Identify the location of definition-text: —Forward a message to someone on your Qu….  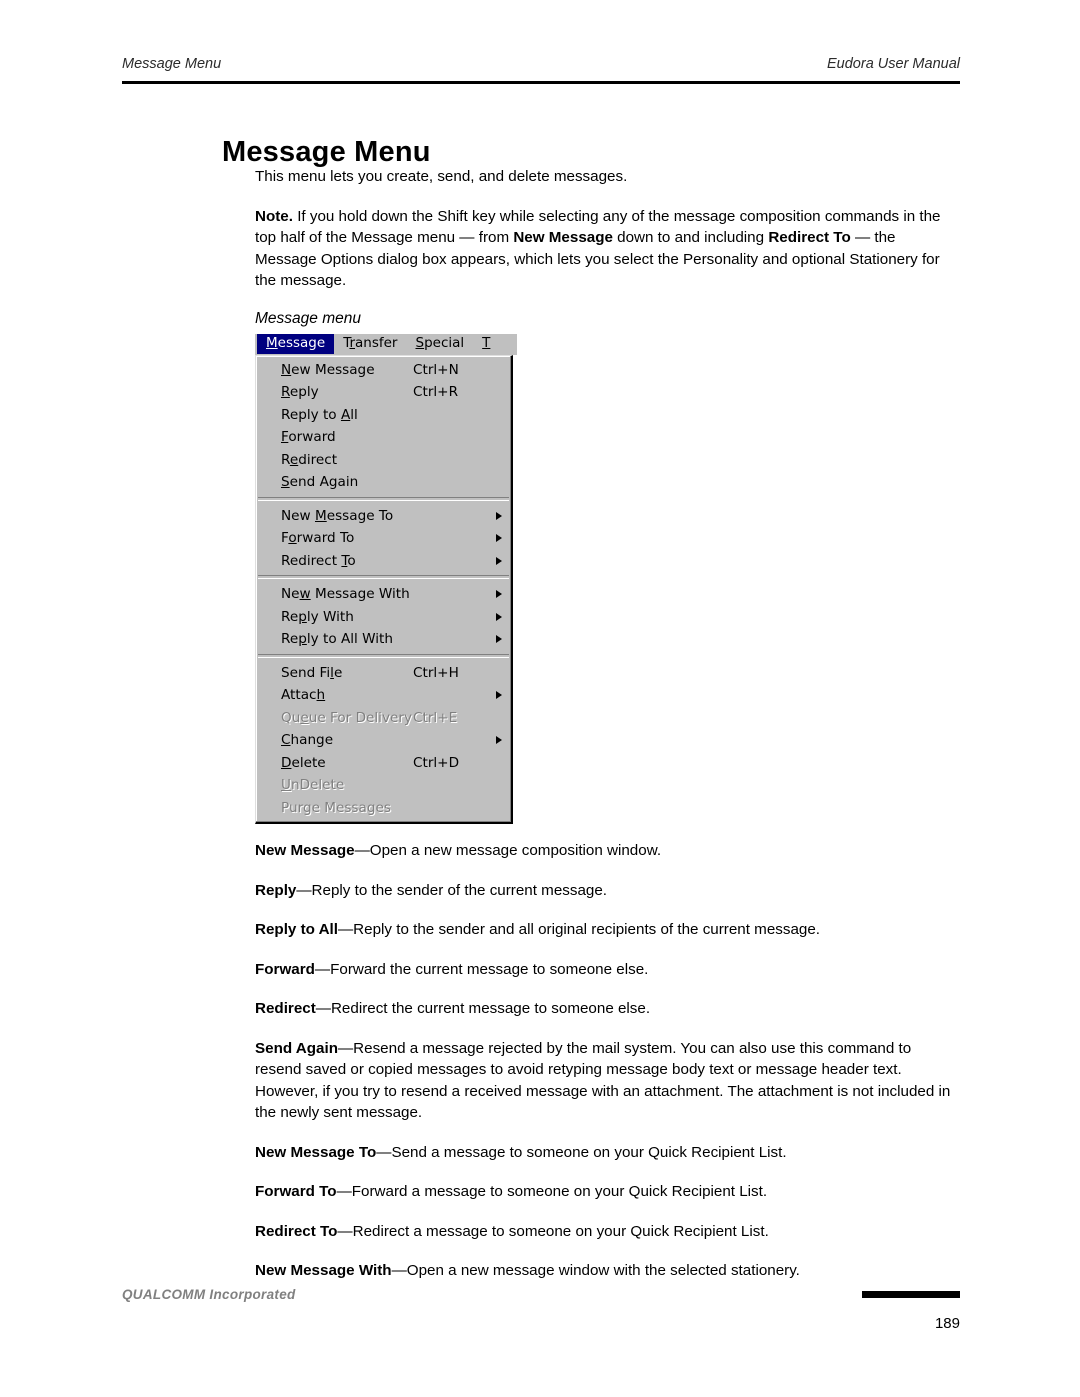
(552, 1191).